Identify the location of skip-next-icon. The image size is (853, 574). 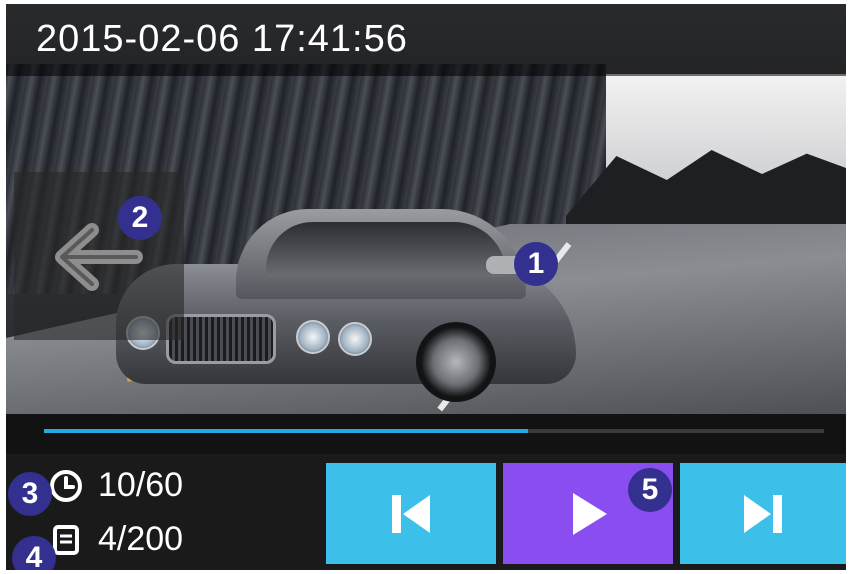
(763, 513).